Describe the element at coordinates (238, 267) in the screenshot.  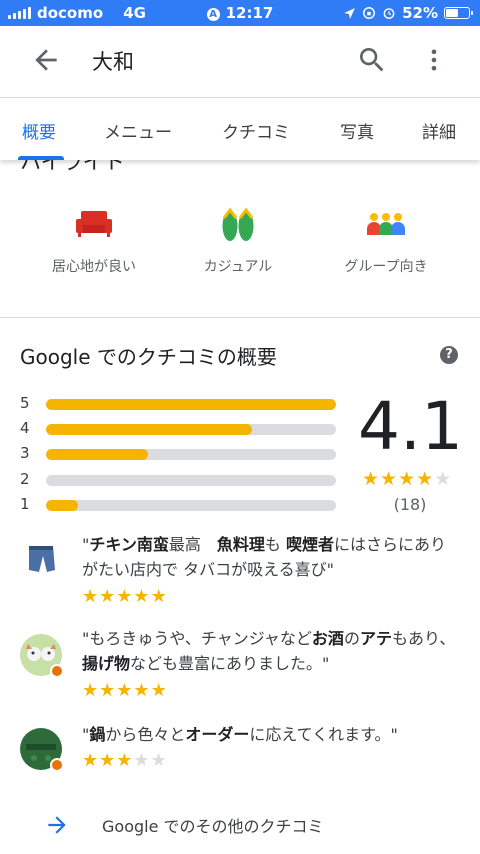
I see `highlight-label: カジュアル` at that location.